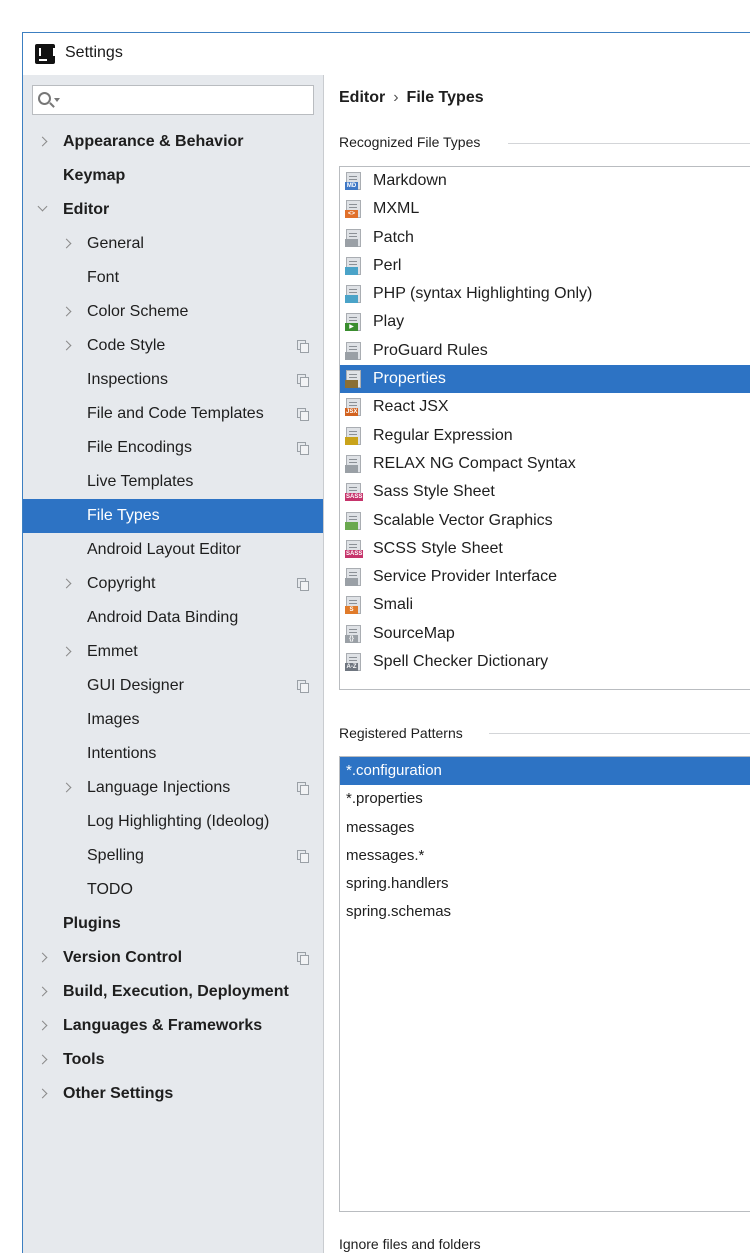  What do you see at coordinates (173, 414) in the screenshot?
I see `sidebar-item-file-and-code-templates: File and Code Templates` at bounding box center [173, 414].